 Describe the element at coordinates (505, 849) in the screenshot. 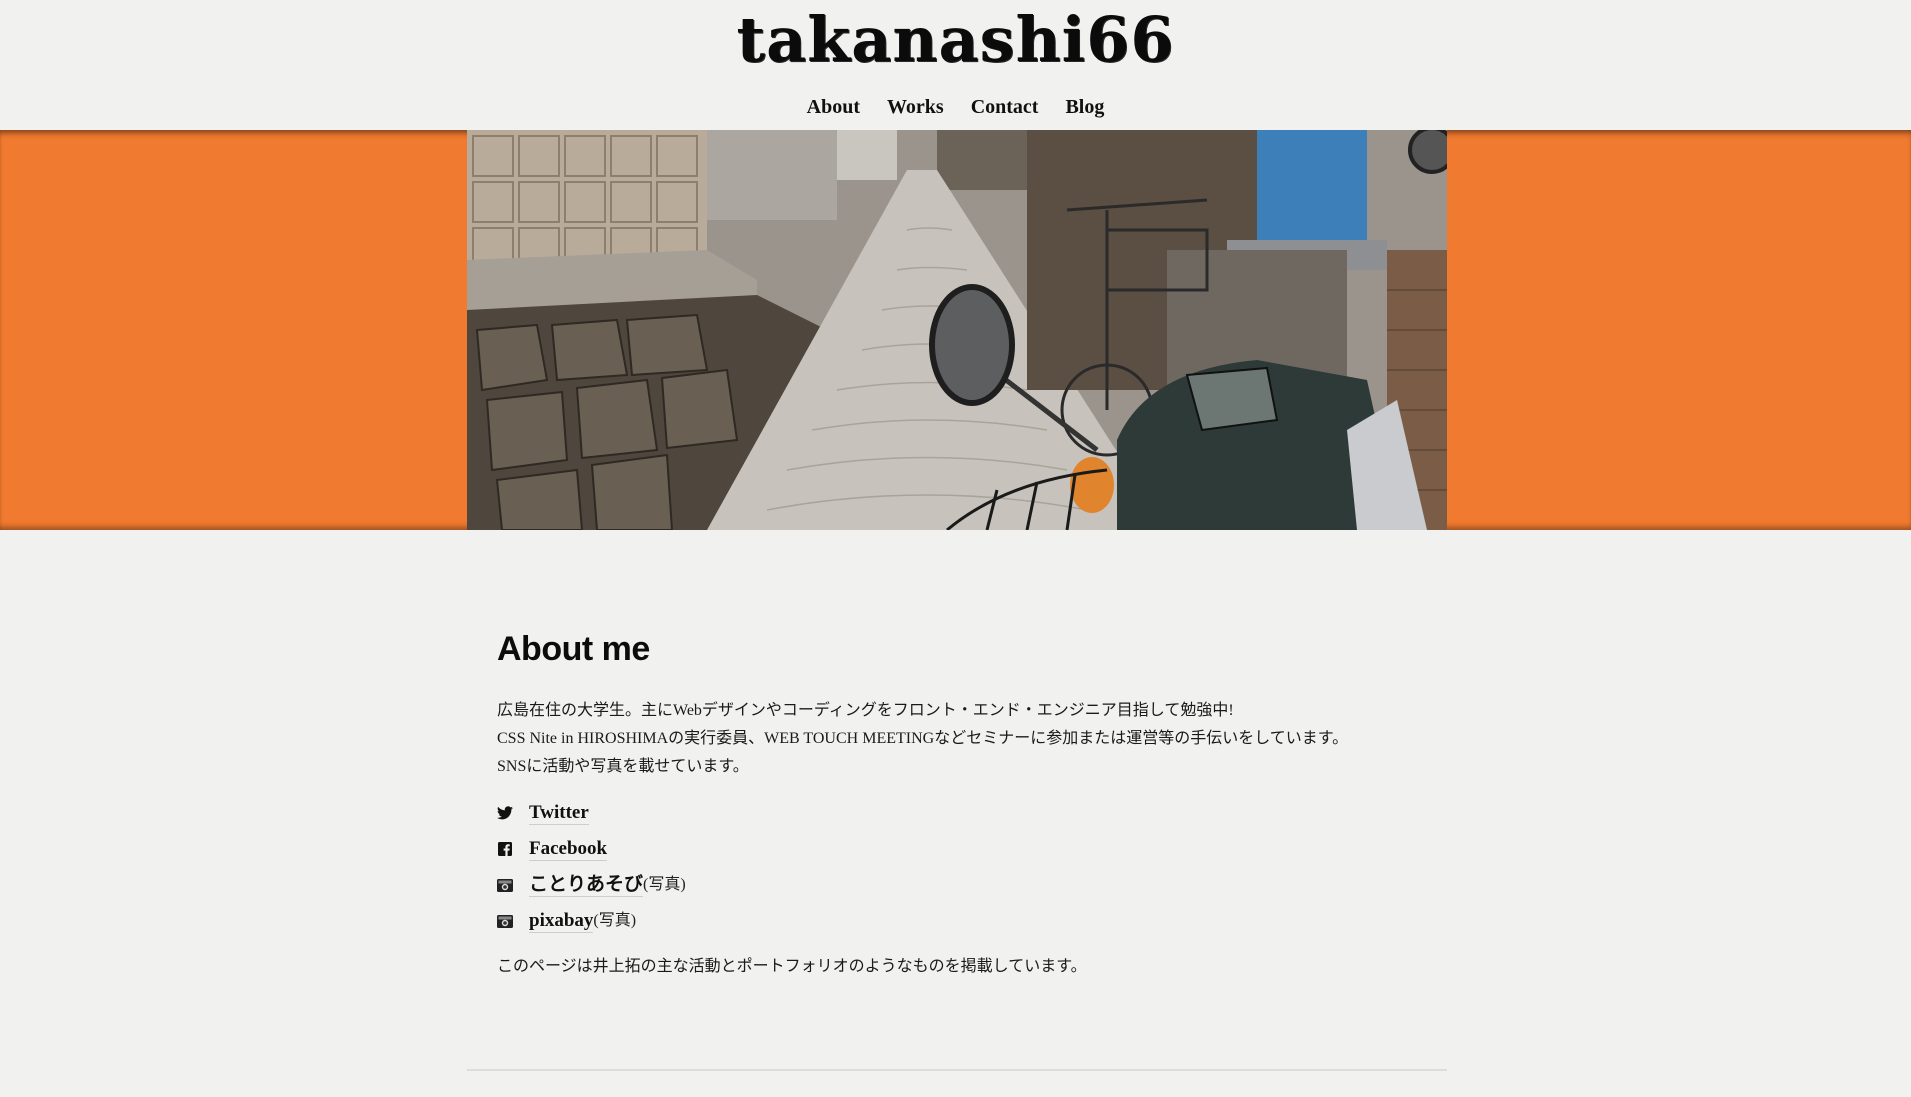

I see `facebook-icon` at that location.